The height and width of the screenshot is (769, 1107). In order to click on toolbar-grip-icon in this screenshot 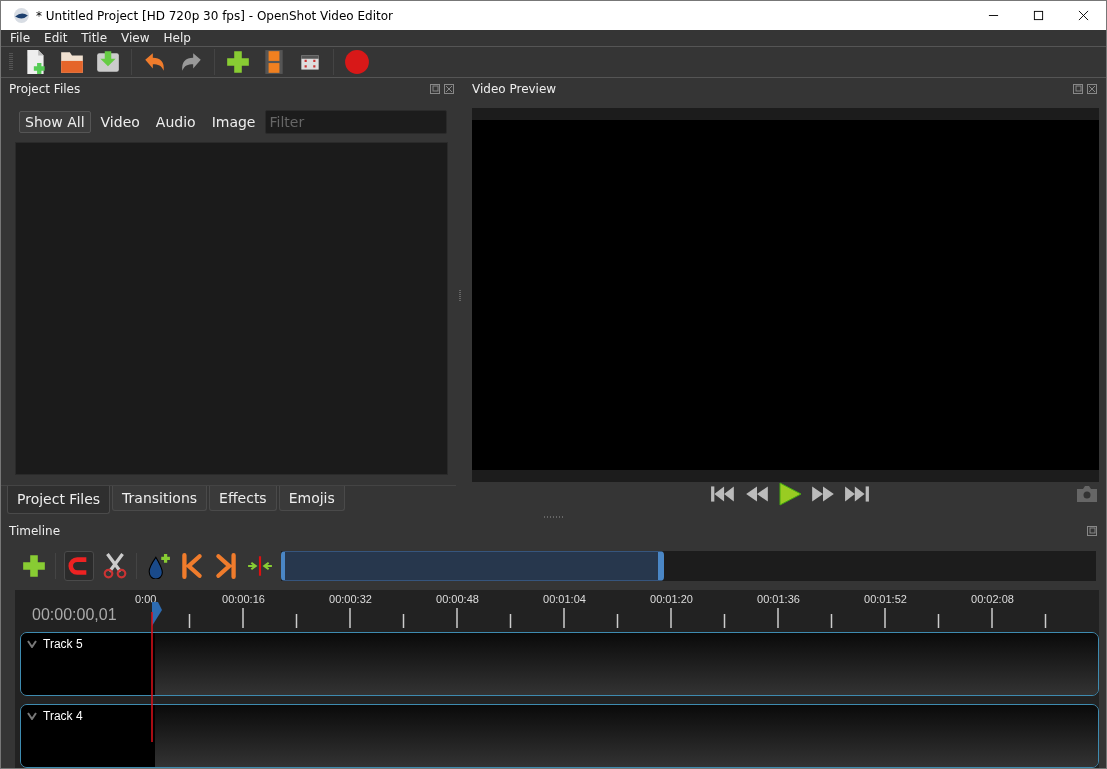, I will do `click(11, 61)`.